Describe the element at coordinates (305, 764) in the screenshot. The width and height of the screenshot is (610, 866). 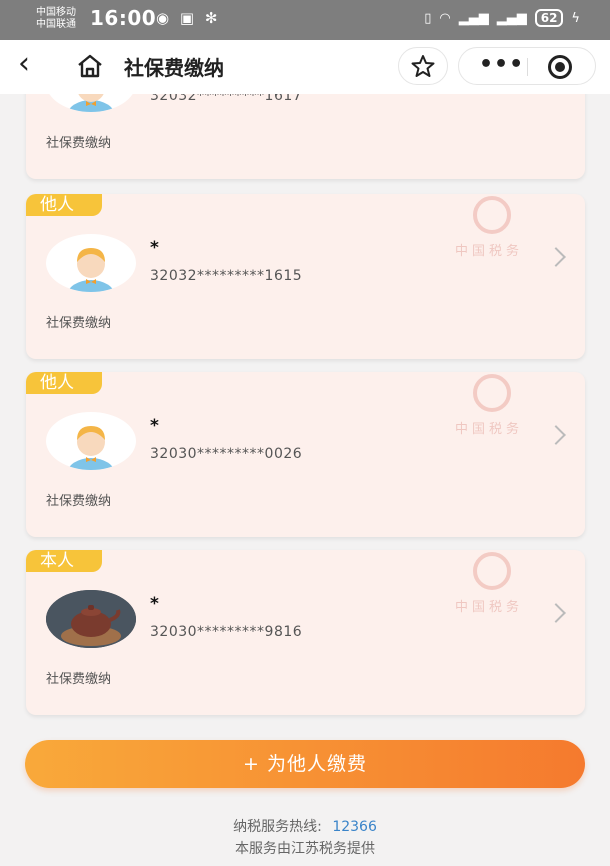
I see `pay-for-others-button: + 为他人缴费` at that location.